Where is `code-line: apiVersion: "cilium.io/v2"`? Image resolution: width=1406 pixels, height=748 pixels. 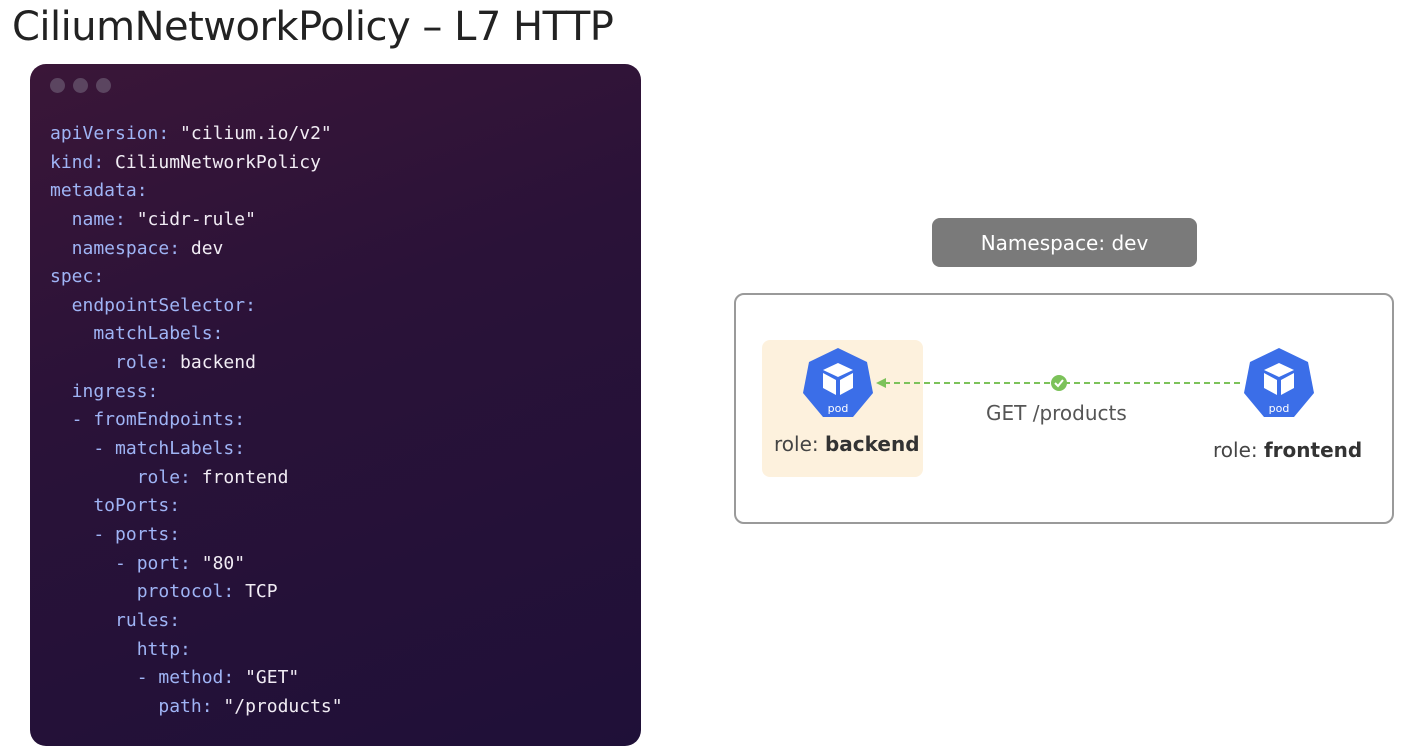
code-line: apiVersion: "cilium.io/v2" is located at coordinates (196, 134).